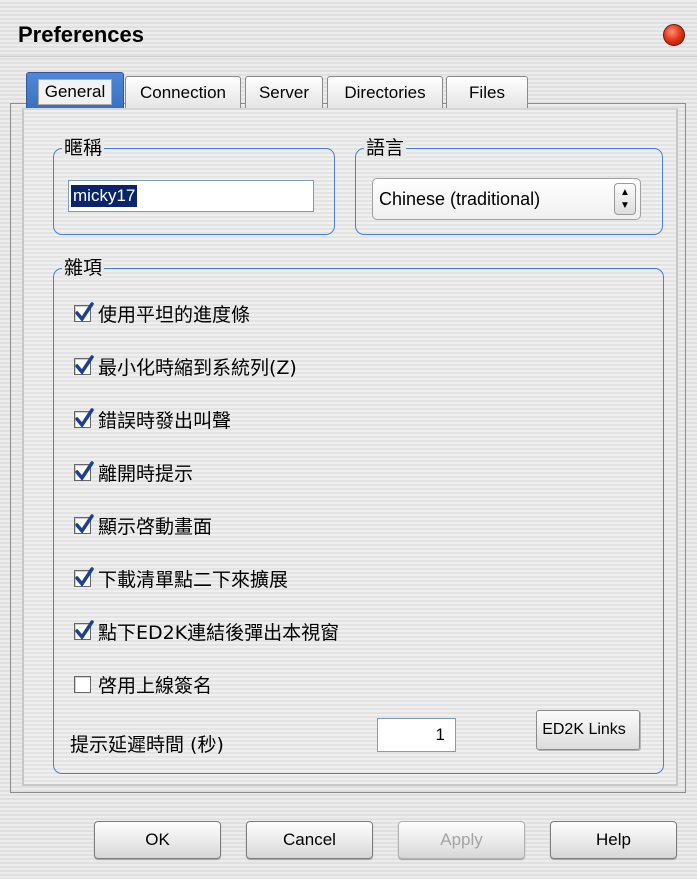 Image resolution: width=697 pixels, height=879 pixels. Describe the element at coordinates (460, 199) in the screenshot. I see `language-selected-value: Chinese (traditional)` at that location.